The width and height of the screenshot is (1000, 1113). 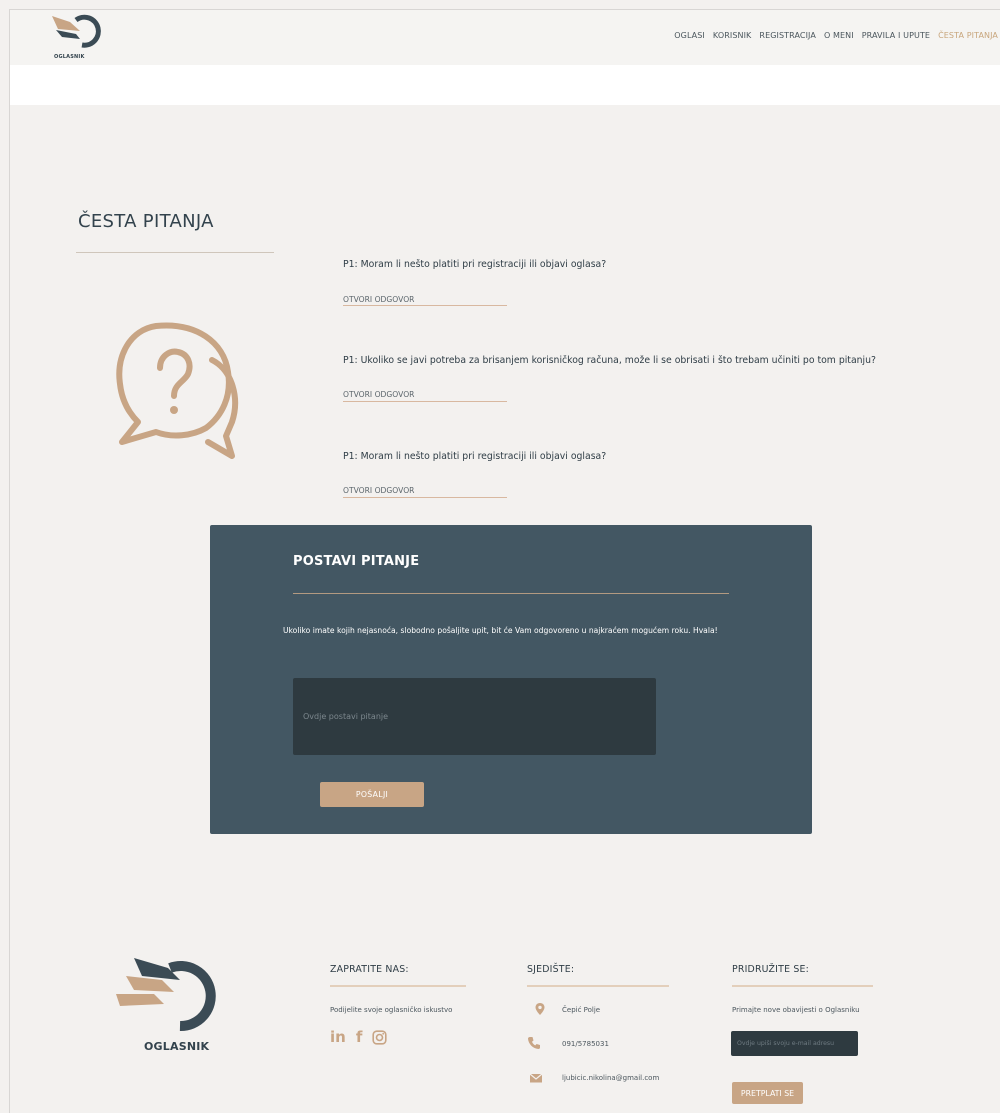 What do you see at coordinates (398, 986) in the screenshot?
I see `follow-divider` at bounding box center [398, 986].